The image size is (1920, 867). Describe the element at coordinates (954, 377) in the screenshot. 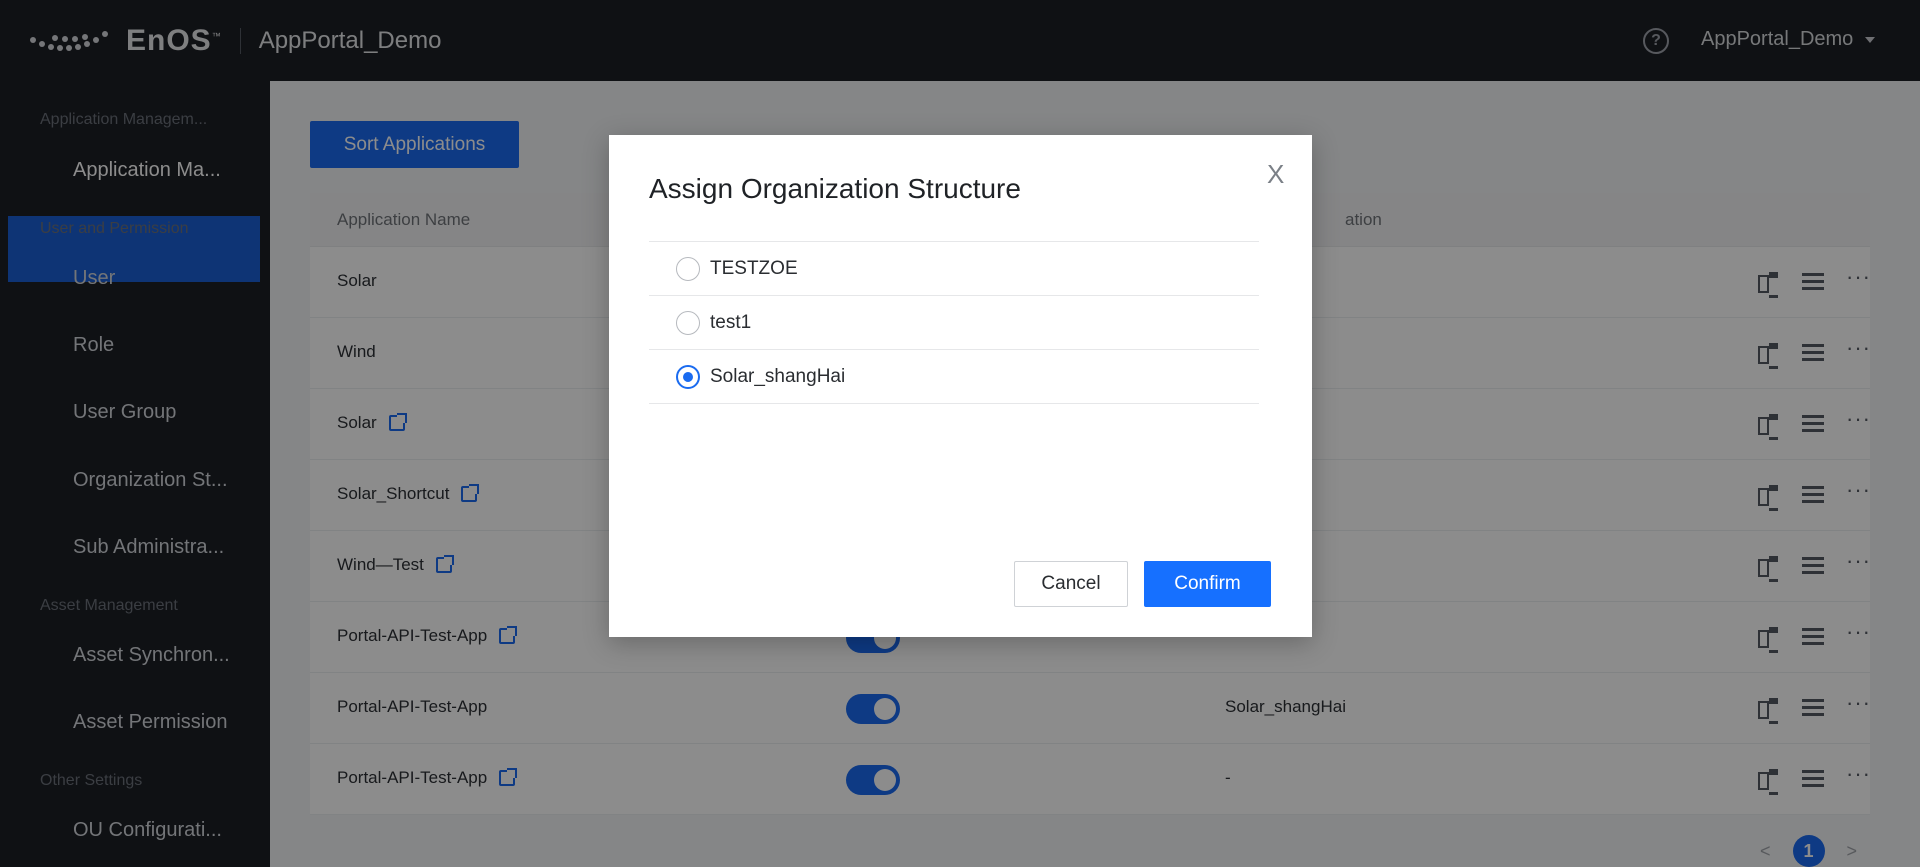

I see `option-solar-shanghai: Solar_shangHai` at that location.